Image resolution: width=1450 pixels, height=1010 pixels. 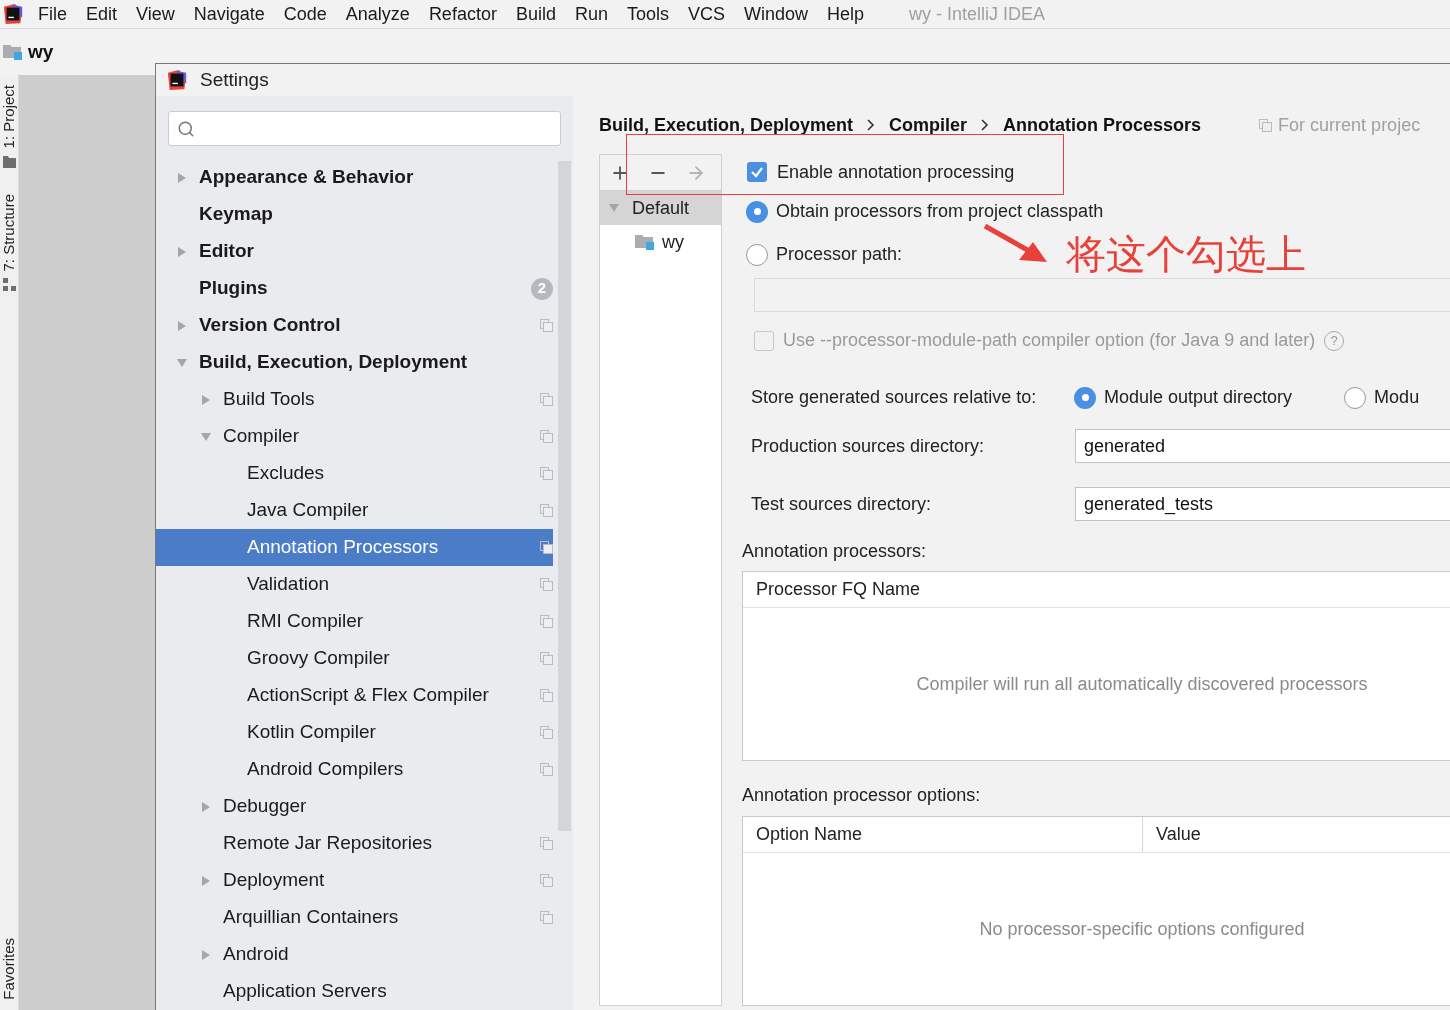 I want to click on radio-label: Obtain processors from project classpath, so click(x=940, y=211).